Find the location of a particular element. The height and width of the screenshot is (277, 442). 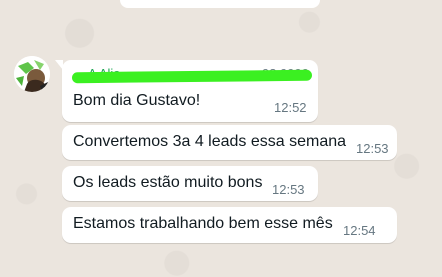

sender-avatar is located at coordinates (32, 74).